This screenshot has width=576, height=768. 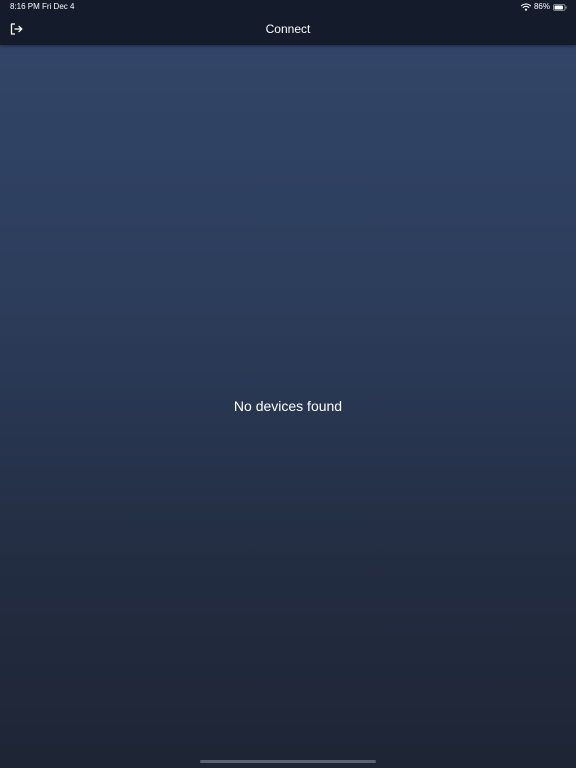 What do you see at coordinates (288, 761) in the screenshot?
I see `home-indicator` at bounding box center [288, 761].